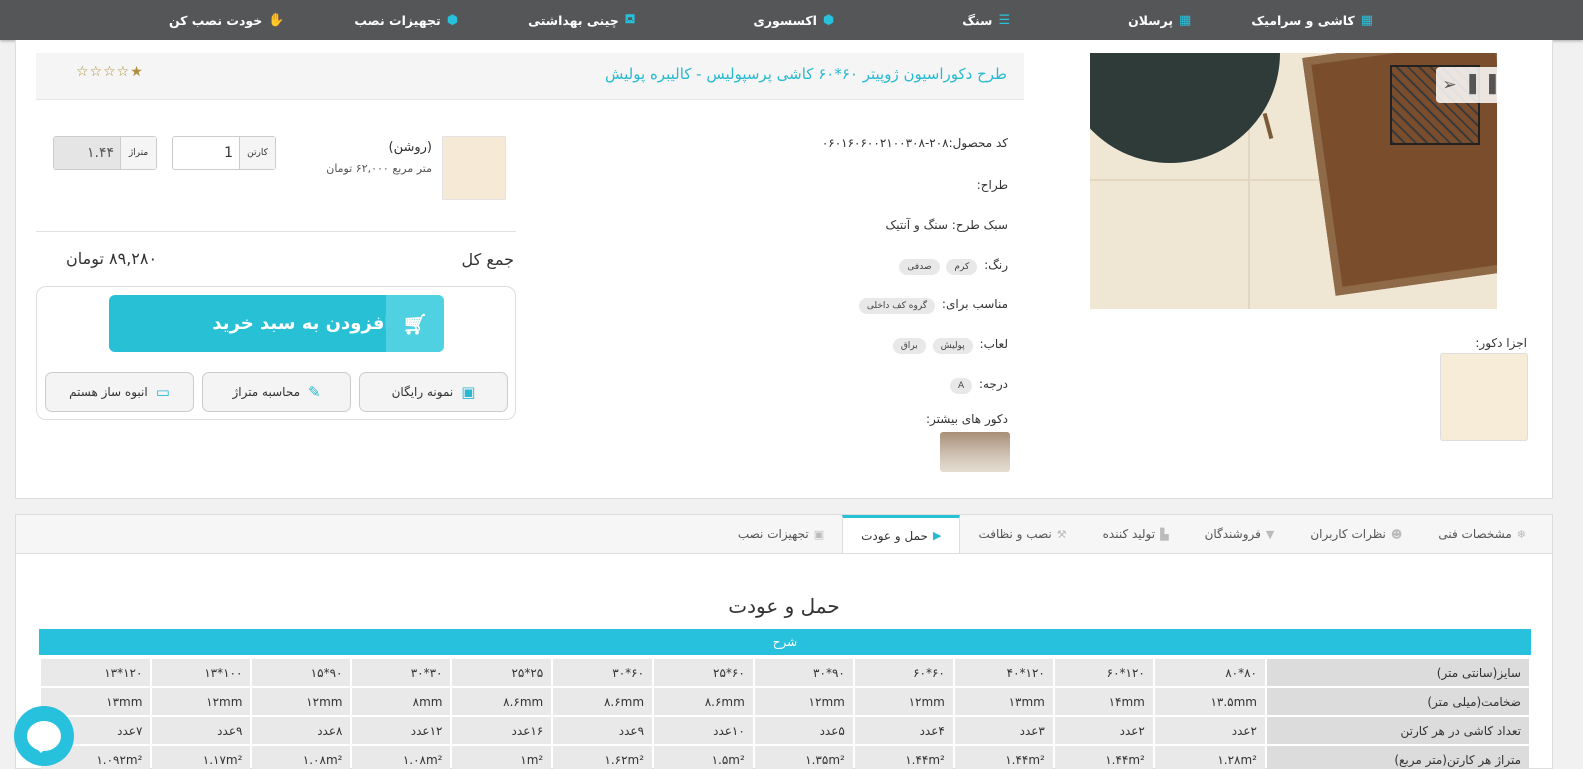  I want to click on tab-manufacturer: ▙ تولید کننده, so click(1136, 534).